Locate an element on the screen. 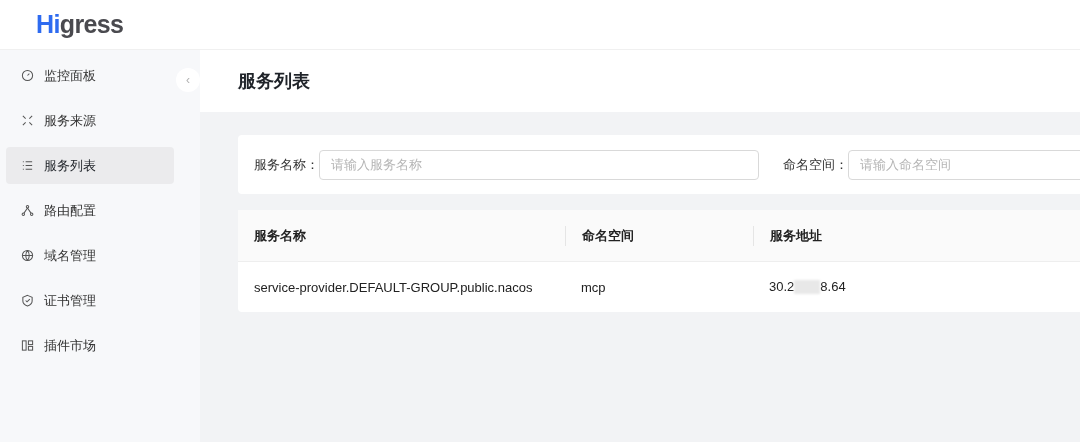  sidebar-item: 服务来源 is located at coordinates (90, 120).